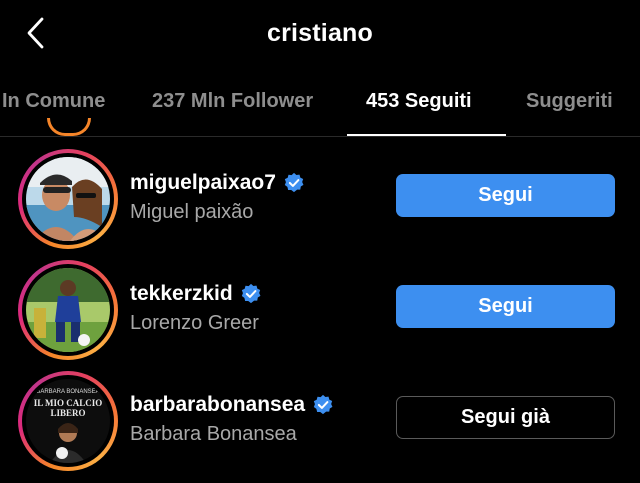  What do you see at coordinates (68, 403) in the screenshot?
I see `avatar-book-title-1: IL MIO CALCIO` at bounding box center [68, 403].